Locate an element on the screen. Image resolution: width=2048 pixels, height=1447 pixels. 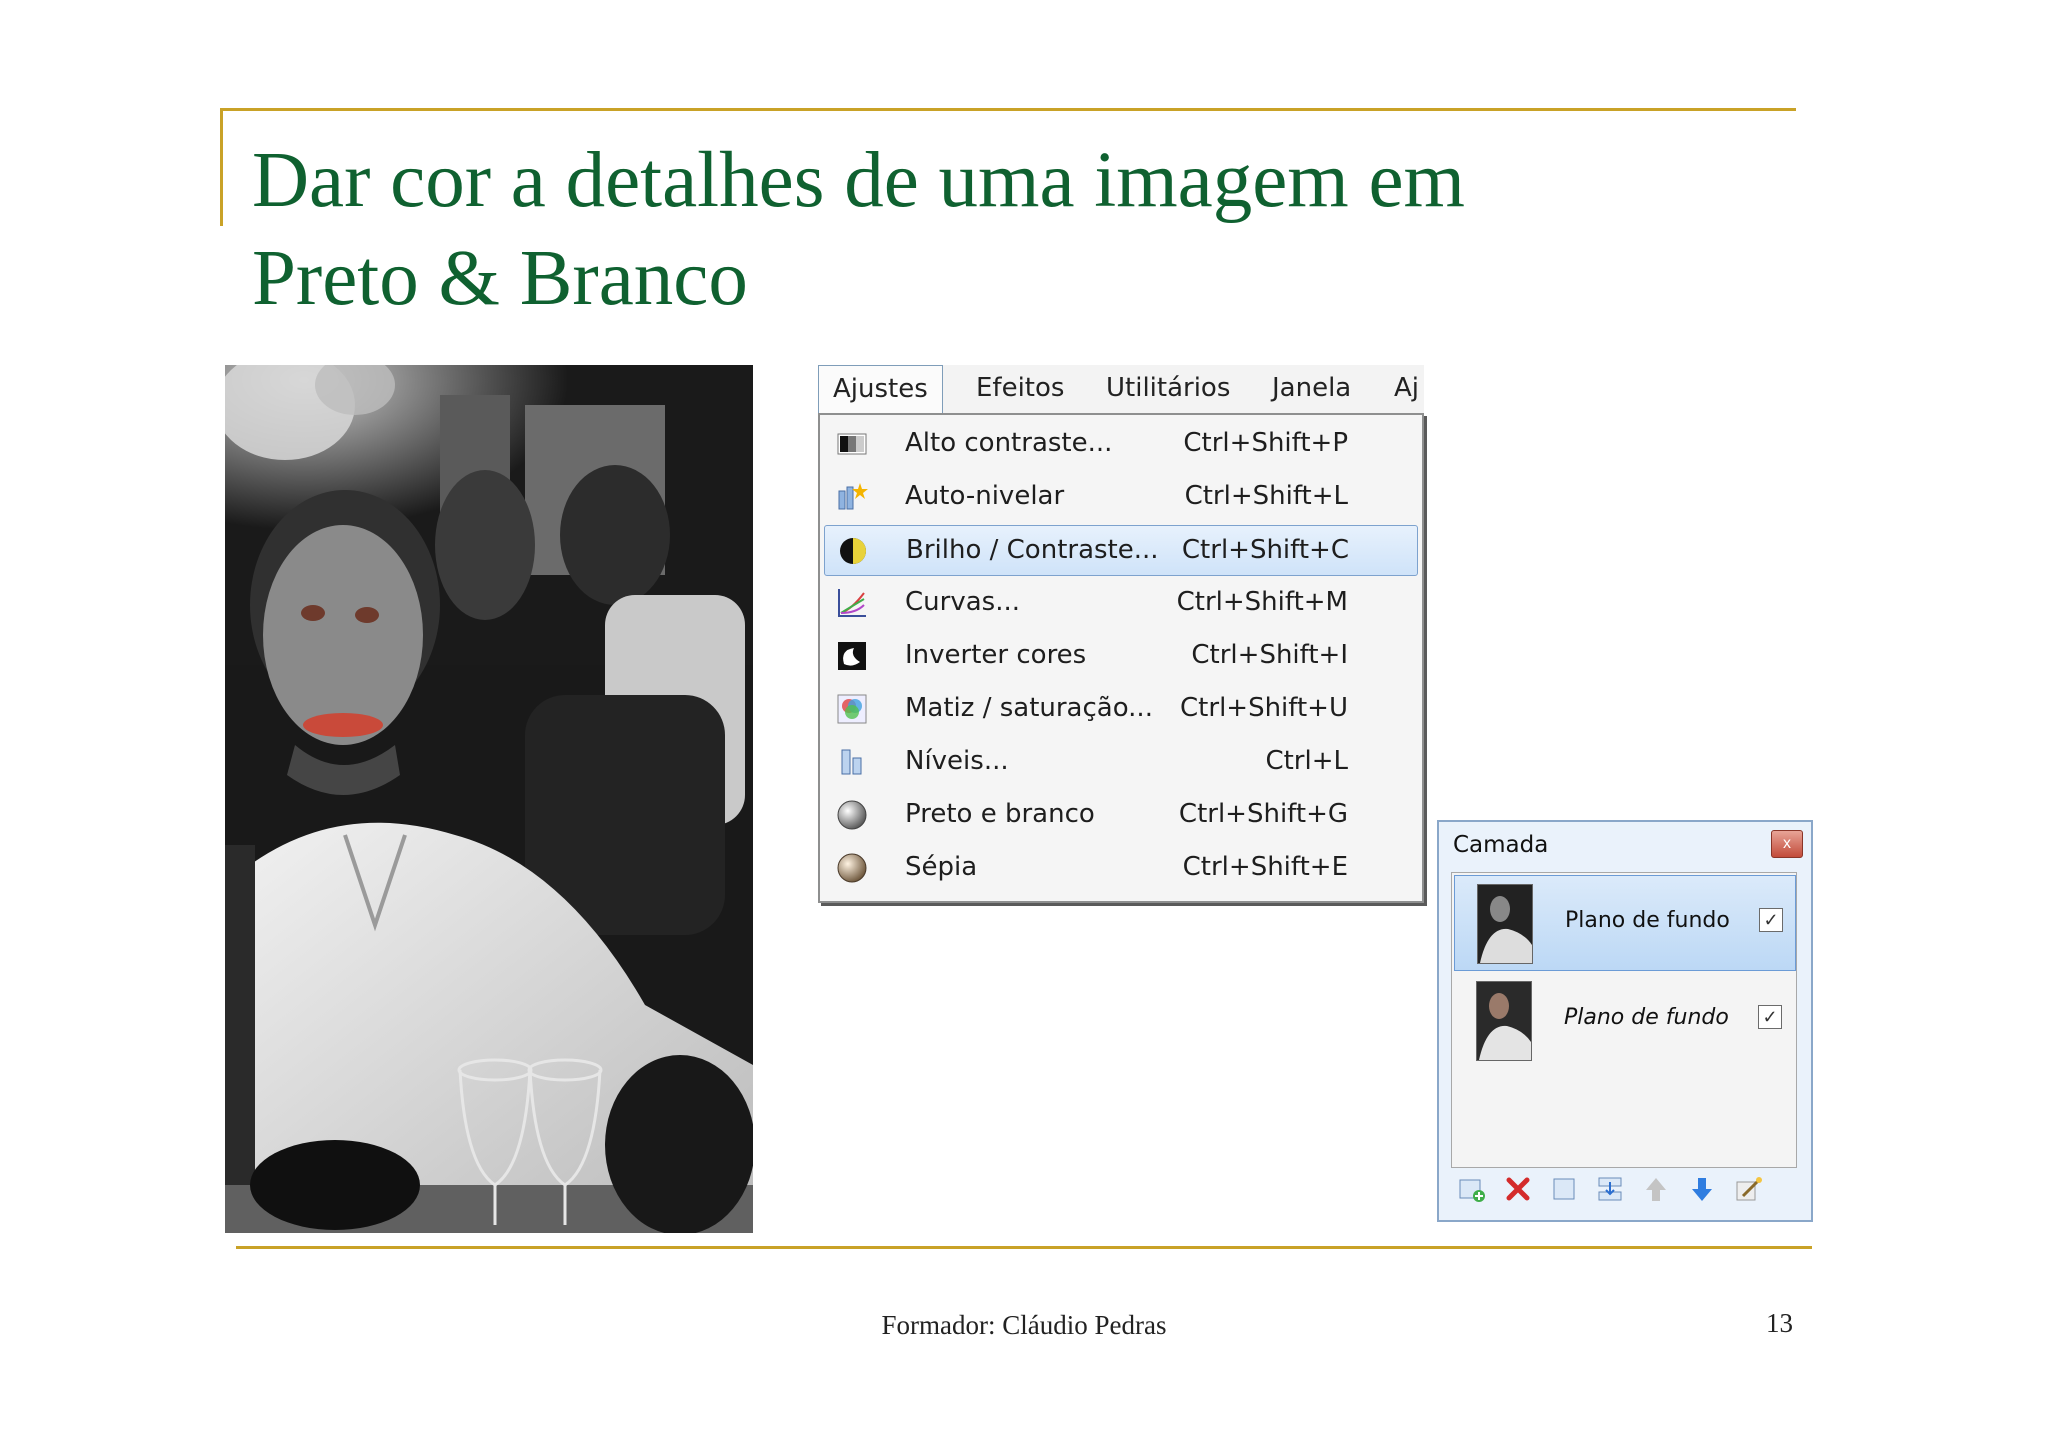
menu-item-shortcut: Ctrl+Shift+U is located at coordinates (1264, 708).